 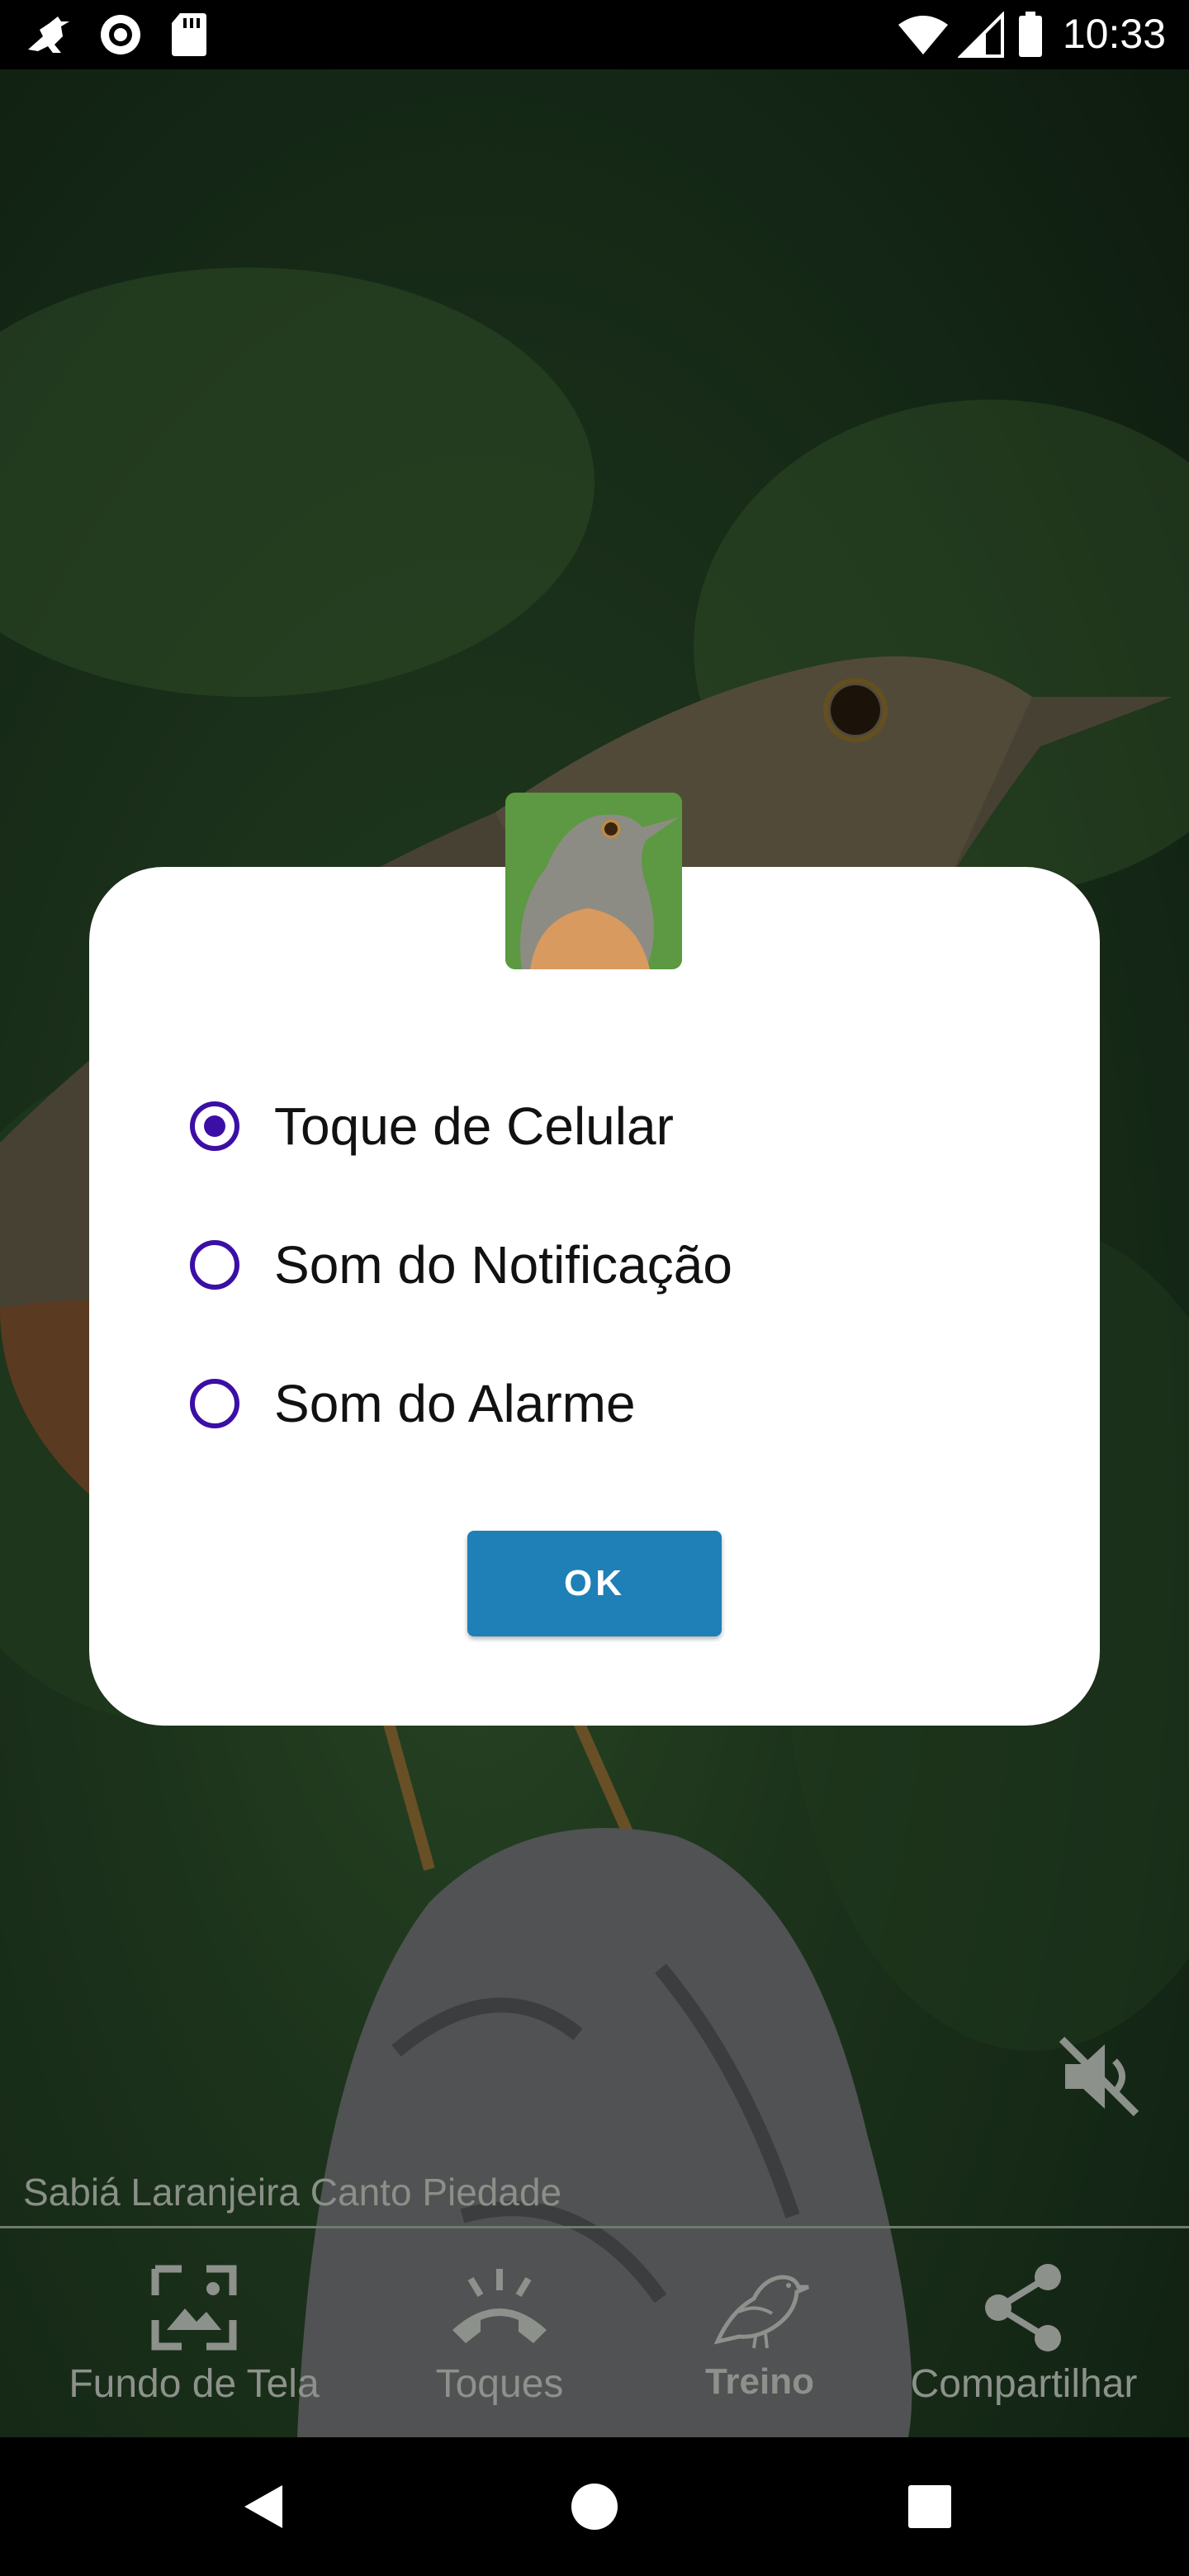 I want to click on status-bar: 10:33, so click(x=594, y=34).